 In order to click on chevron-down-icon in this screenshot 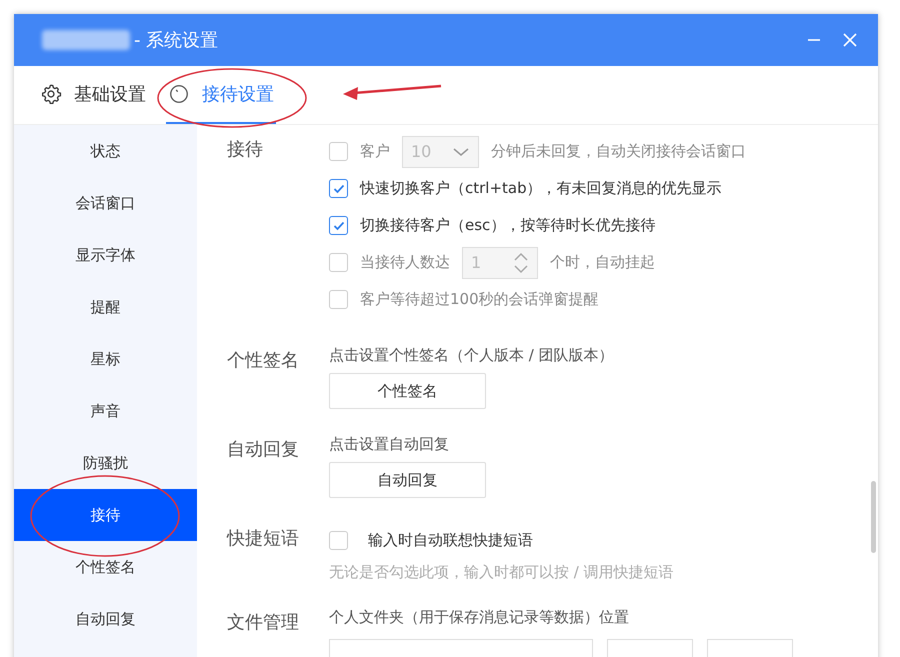, I will do `click(461, 152)`.